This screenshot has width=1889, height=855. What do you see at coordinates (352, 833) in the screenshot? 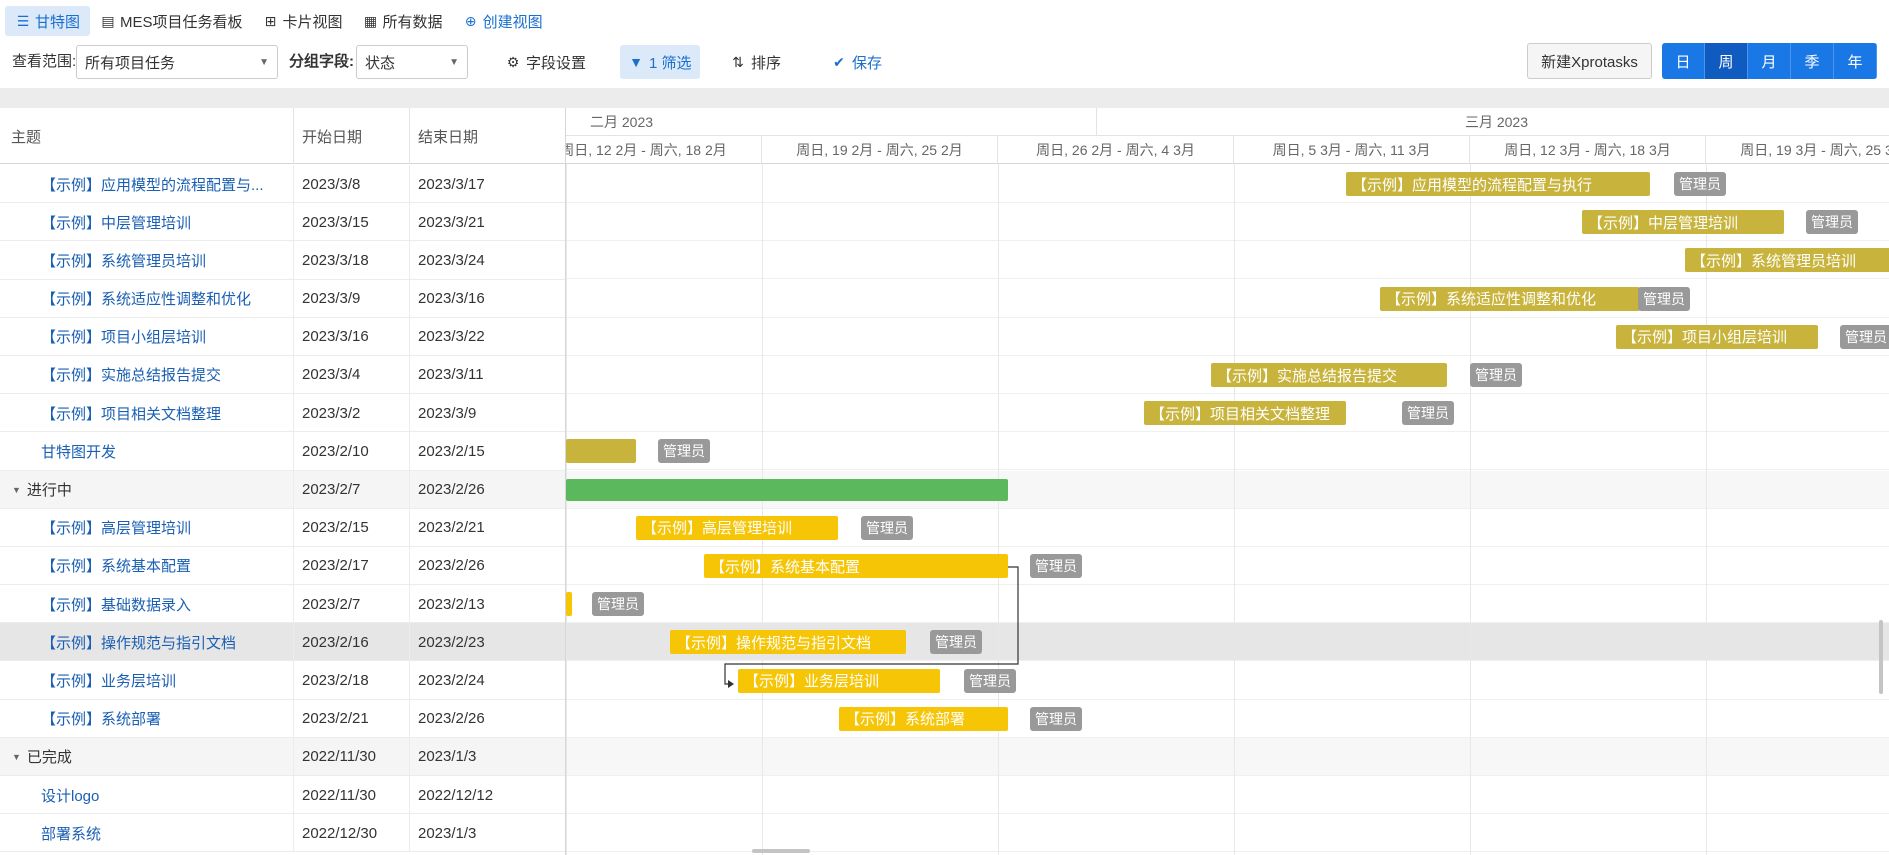
I see `start-date: 2022/12/30` at bounding box center [352, 833].